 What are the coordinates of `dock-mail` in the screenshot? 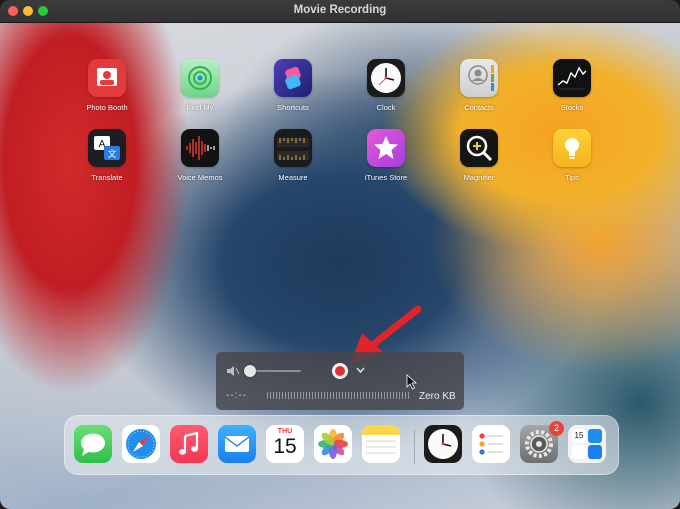 It's located at (237, 444).